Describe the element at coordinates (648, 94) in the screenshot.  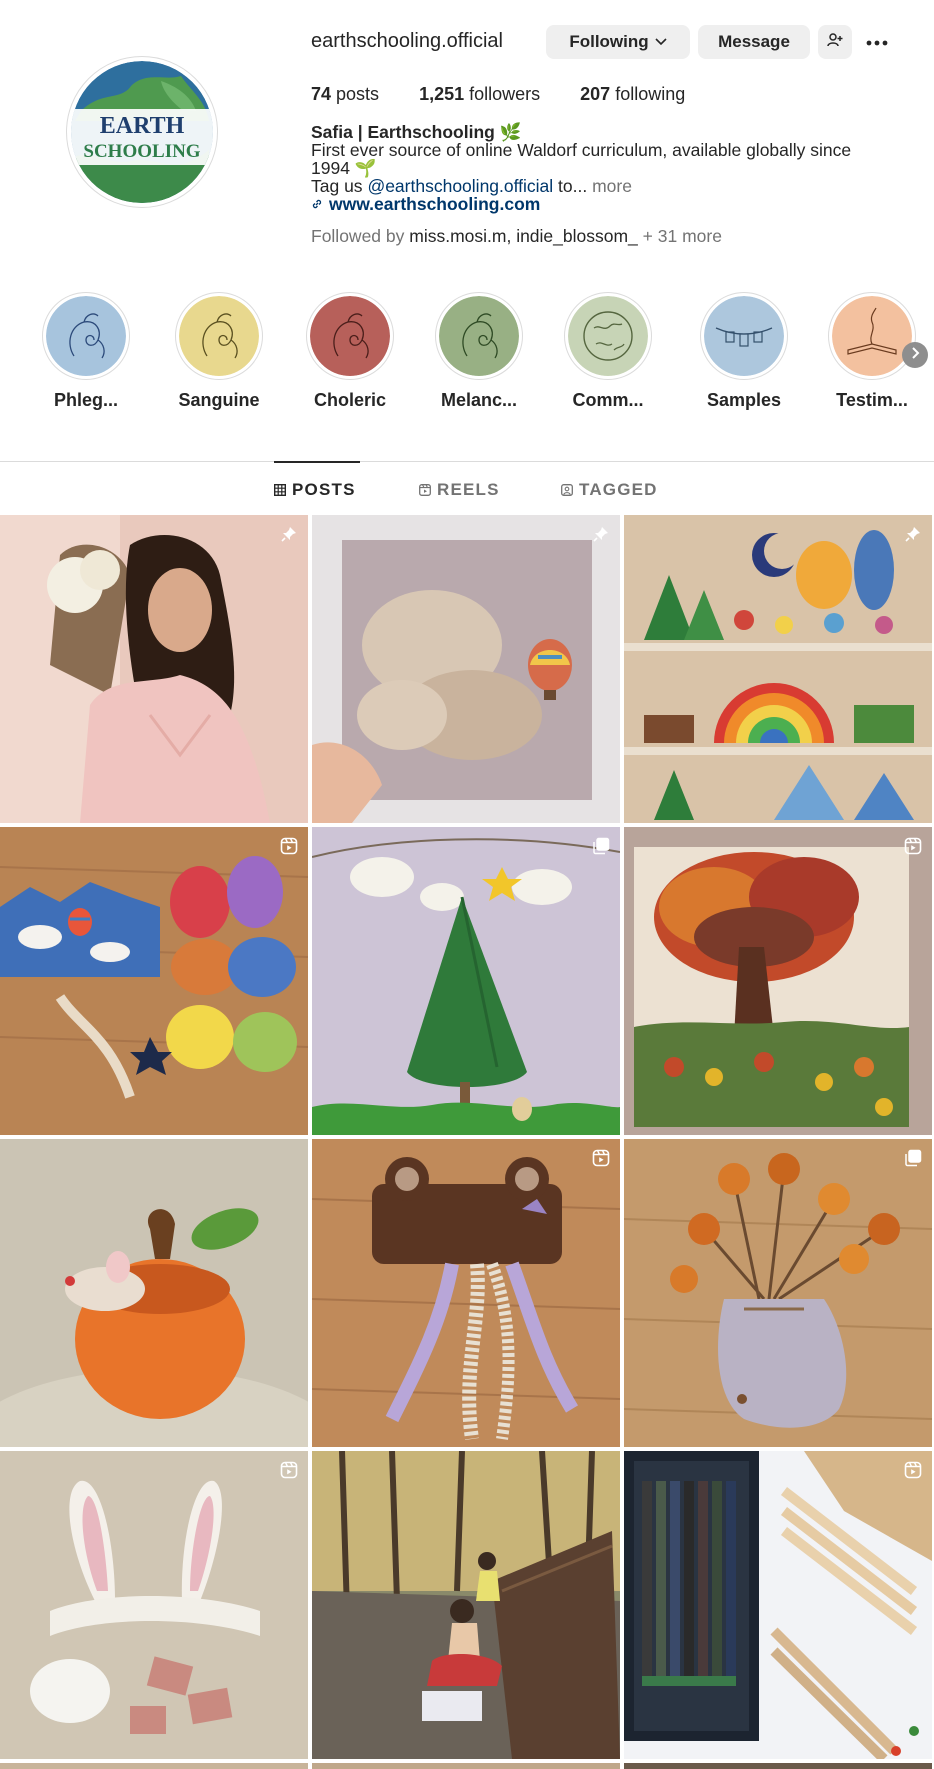
I see `following-count-label: following` at that location.